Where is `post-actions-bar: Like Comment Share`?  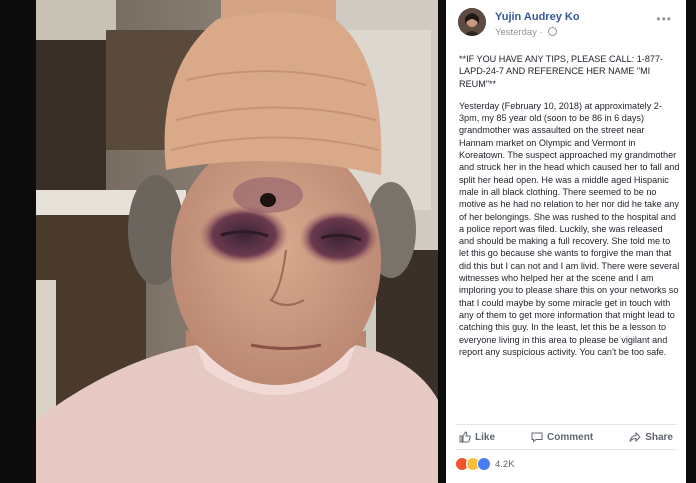 post-actions-bar: Like Comment Share is located at coordinates (566, 437).